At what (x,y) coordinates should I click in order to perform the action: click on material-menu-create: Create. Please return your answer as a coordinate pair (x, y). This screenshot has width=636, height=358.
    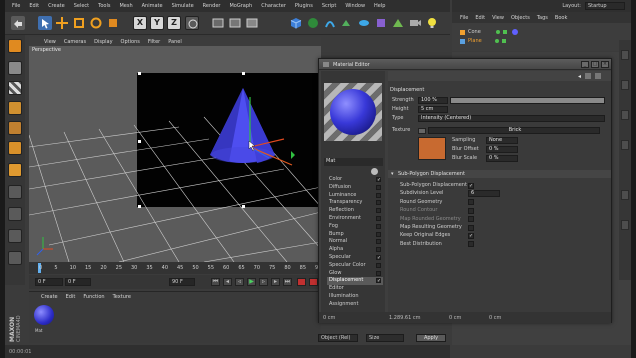
    Looking at the image, I should click on (49, 297).